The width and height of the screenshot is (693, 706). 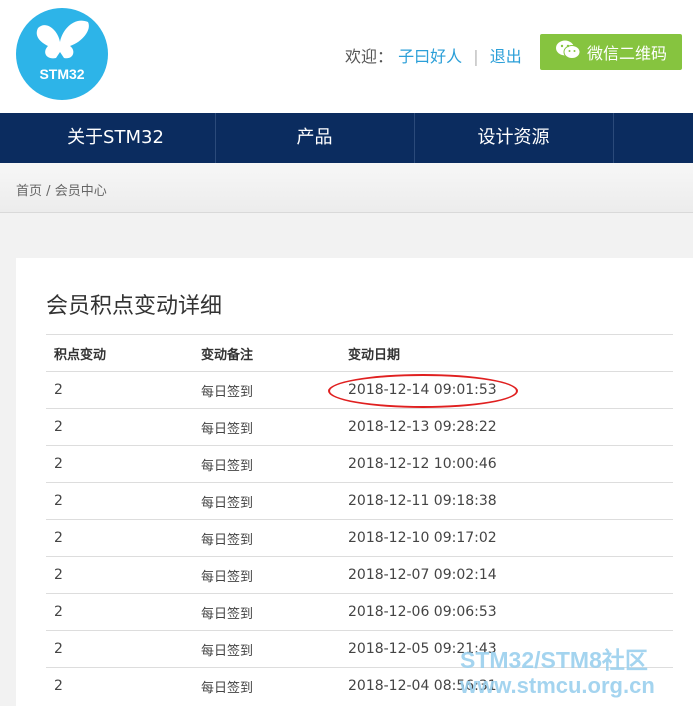 I want to click on site-watermark: STM32/STM8社区 www.stmcu.org.cn, so click(x=557, y=673).